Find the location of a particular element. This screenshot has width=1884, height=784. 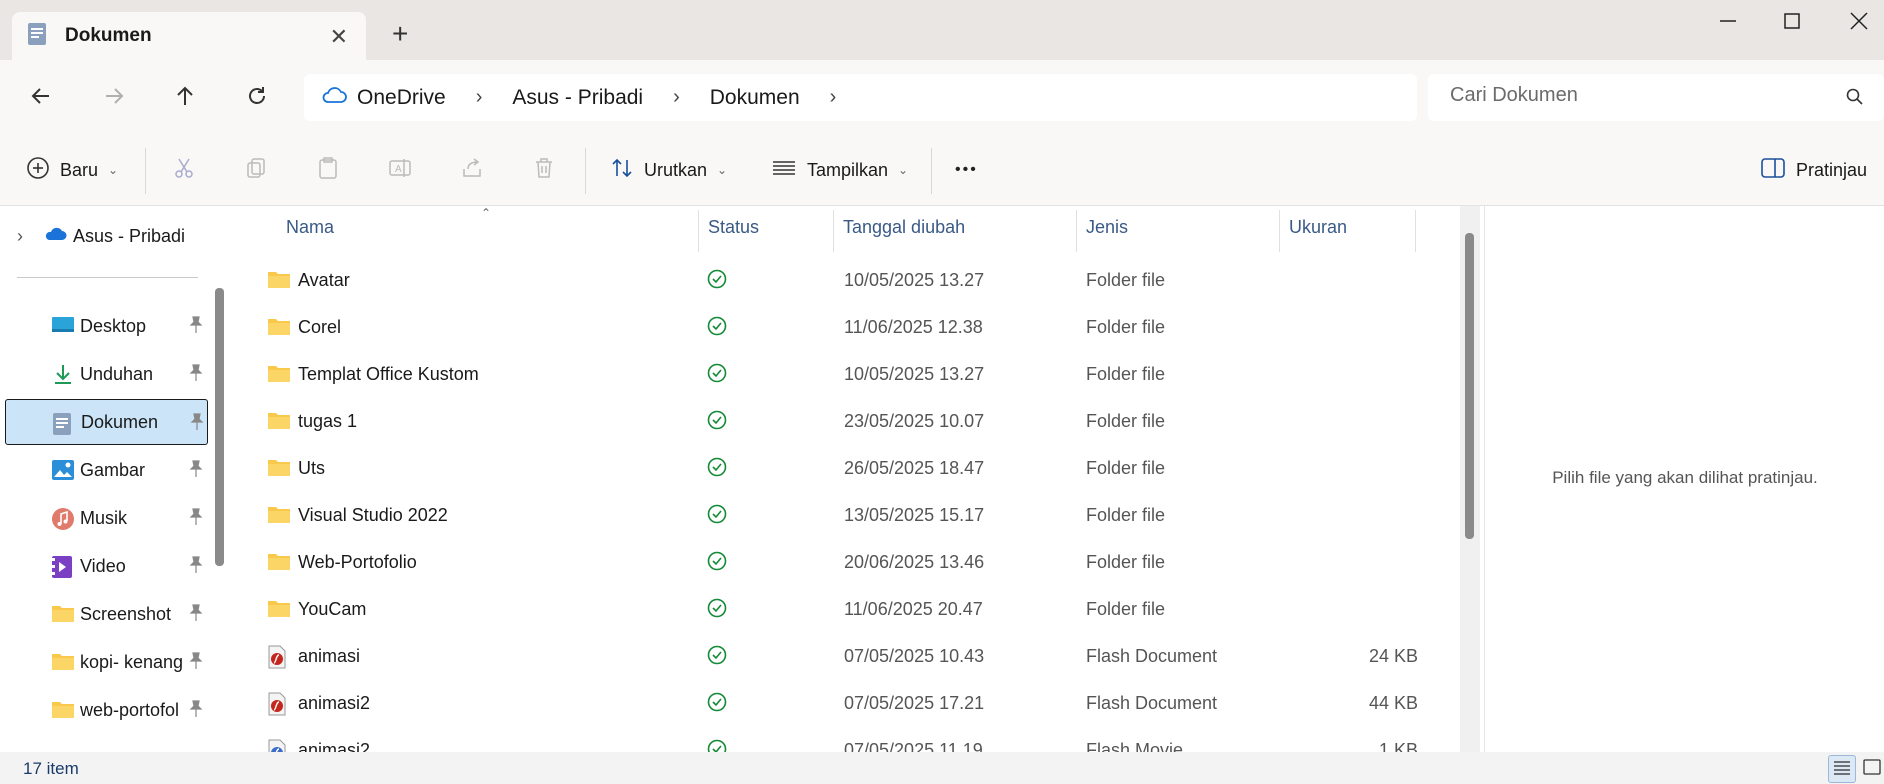

close-tab-icon: ✕ is located at coordinates (339, 37).